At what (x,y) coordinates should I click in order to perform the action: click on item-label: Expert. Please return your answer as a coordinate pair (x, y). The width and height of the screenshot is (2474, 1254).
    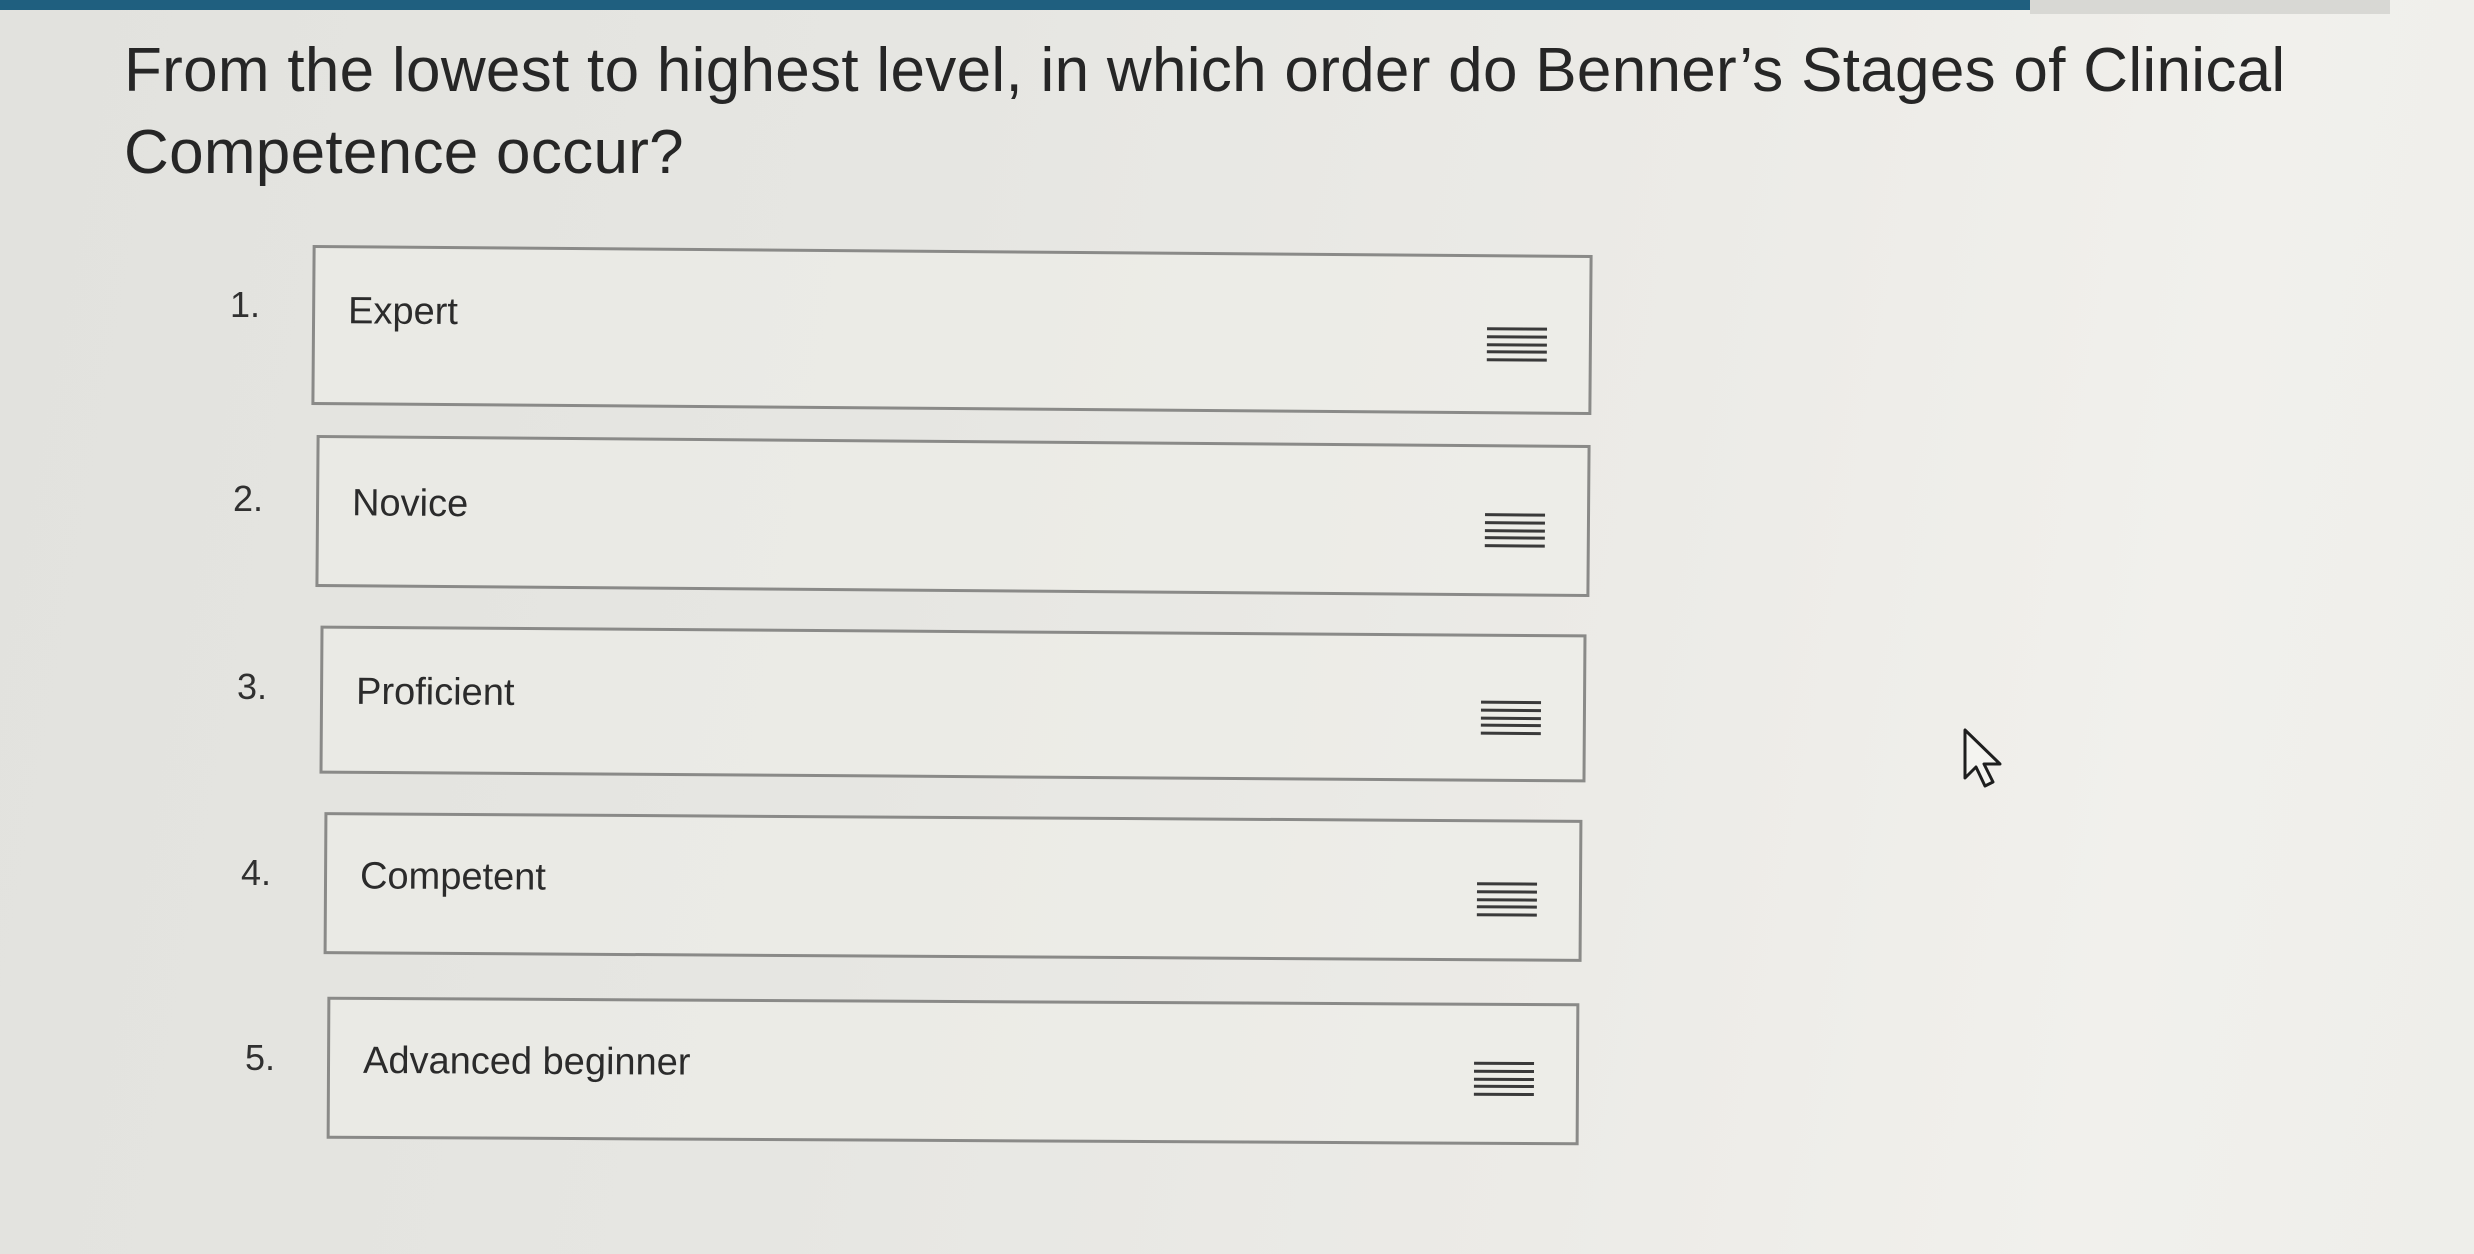
    Looking at the image, I should click on (403, 312).